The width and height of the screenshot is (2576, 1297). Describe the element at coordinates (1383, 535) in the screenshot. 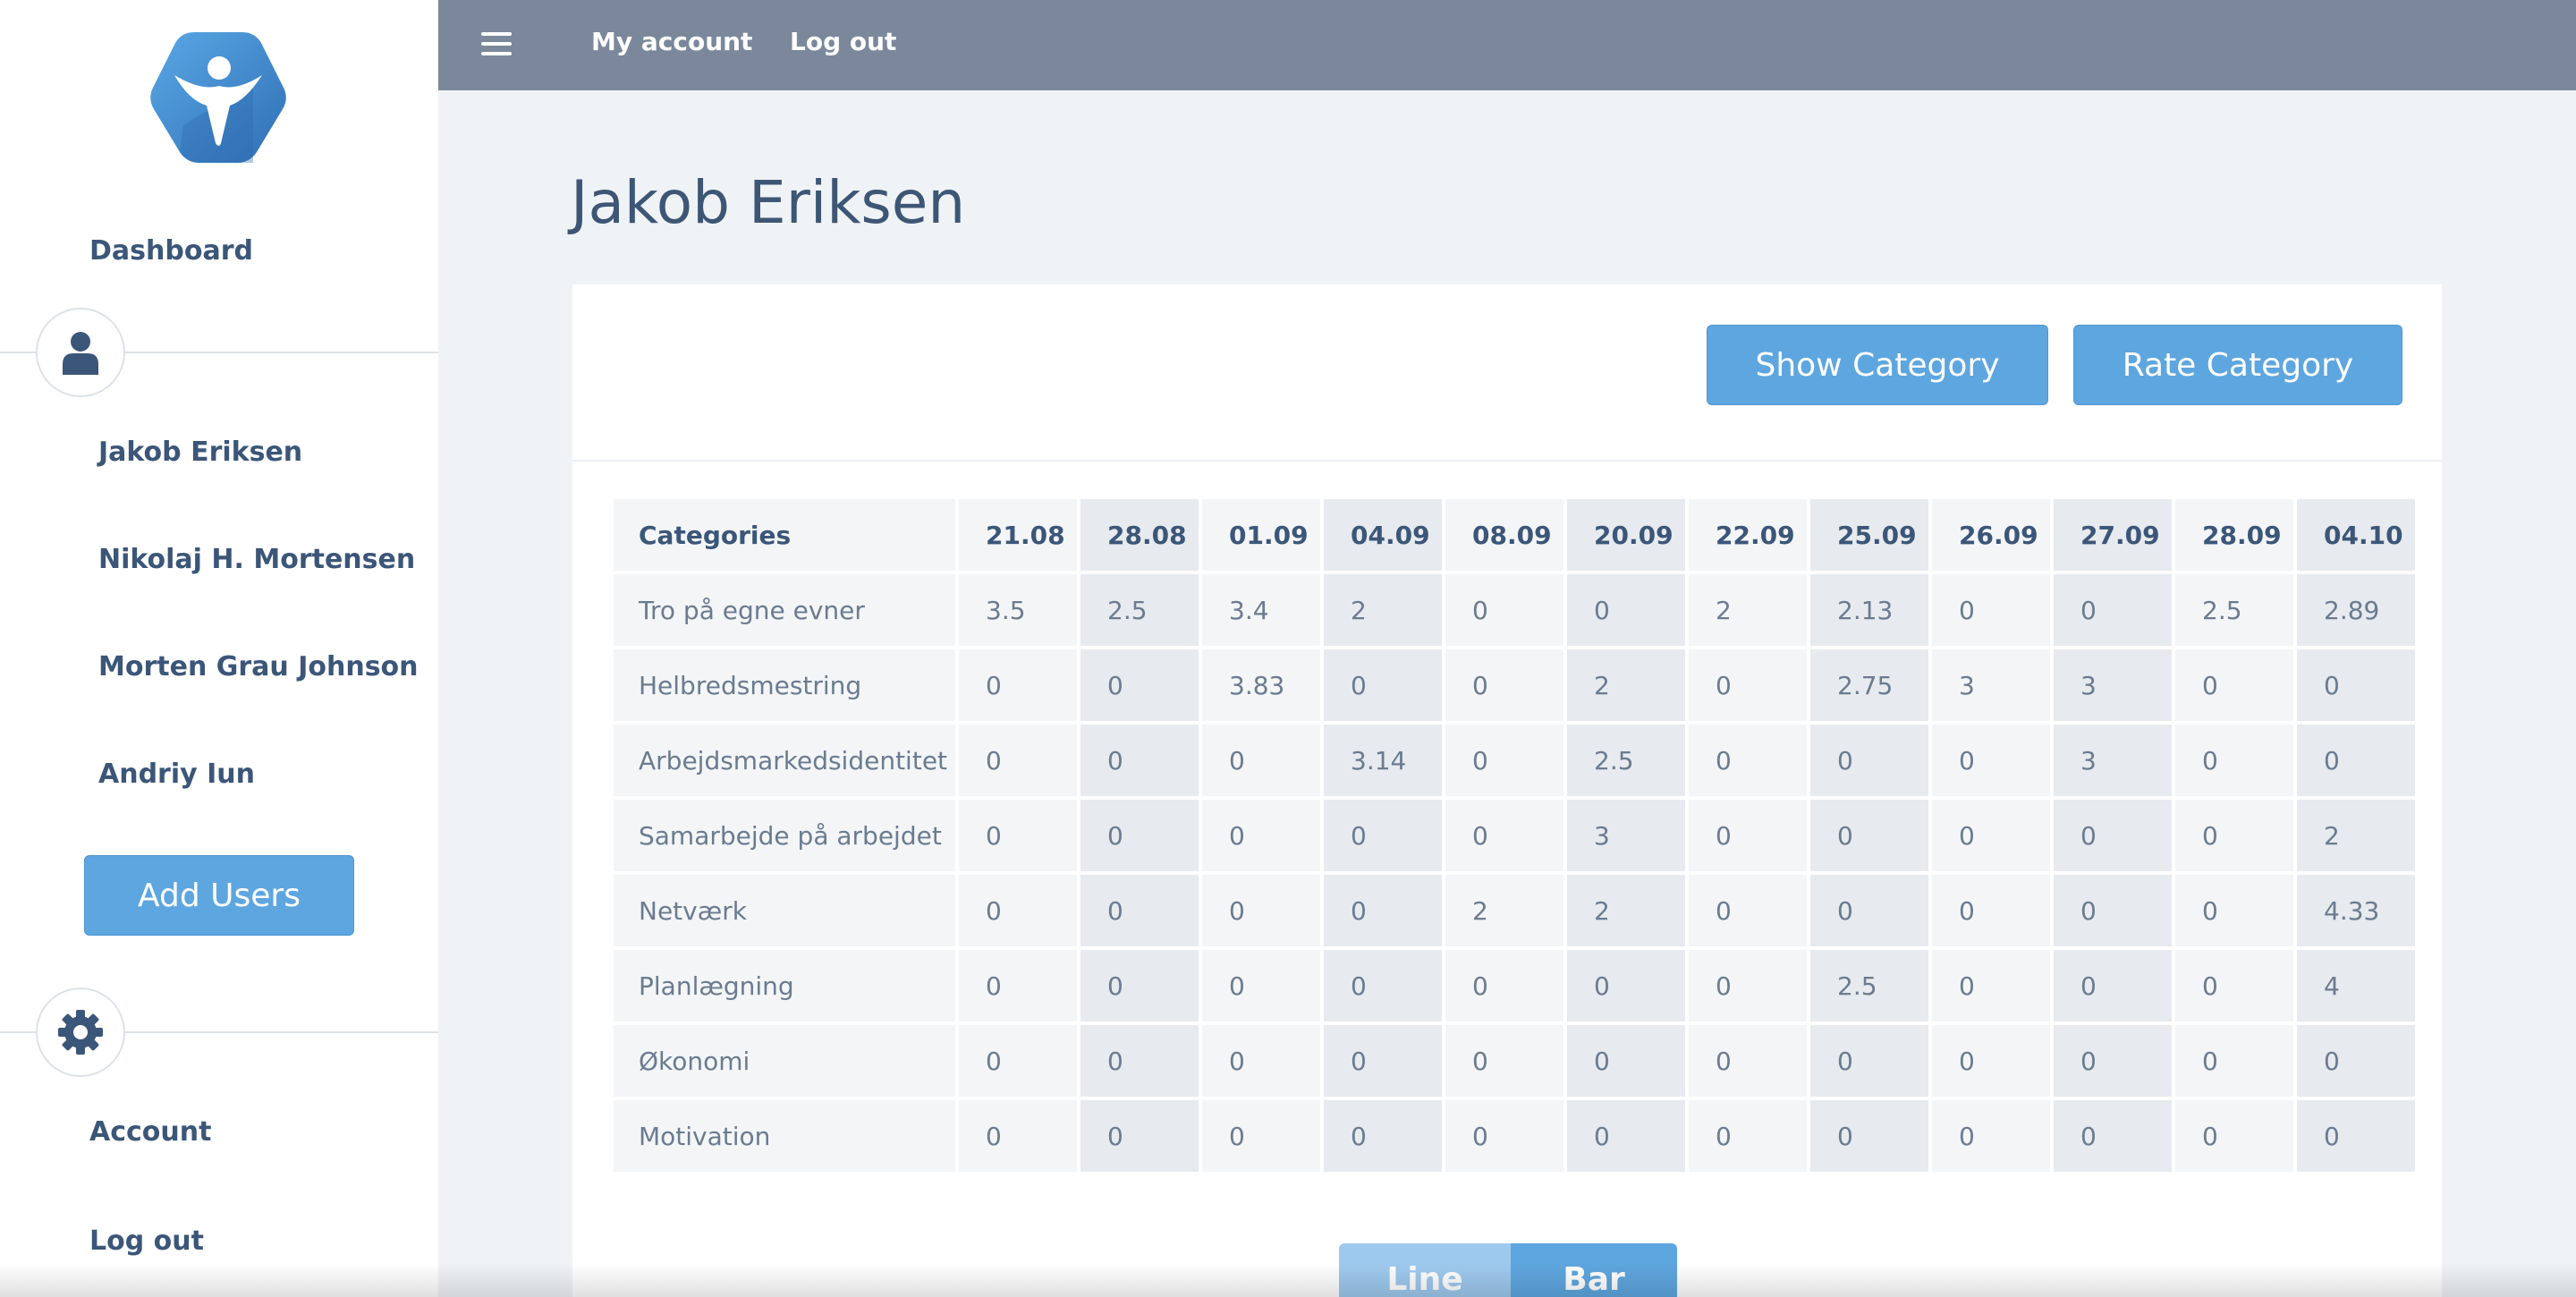

I see `table-header-date: 04.09` at that location.